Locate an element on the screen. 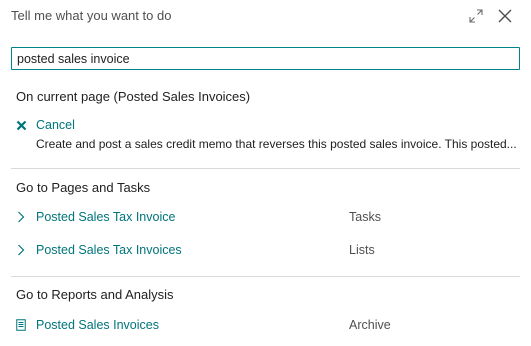 The height and width of the screenshot is (346, 531). expand-icon is located at coordinates (476, 16).